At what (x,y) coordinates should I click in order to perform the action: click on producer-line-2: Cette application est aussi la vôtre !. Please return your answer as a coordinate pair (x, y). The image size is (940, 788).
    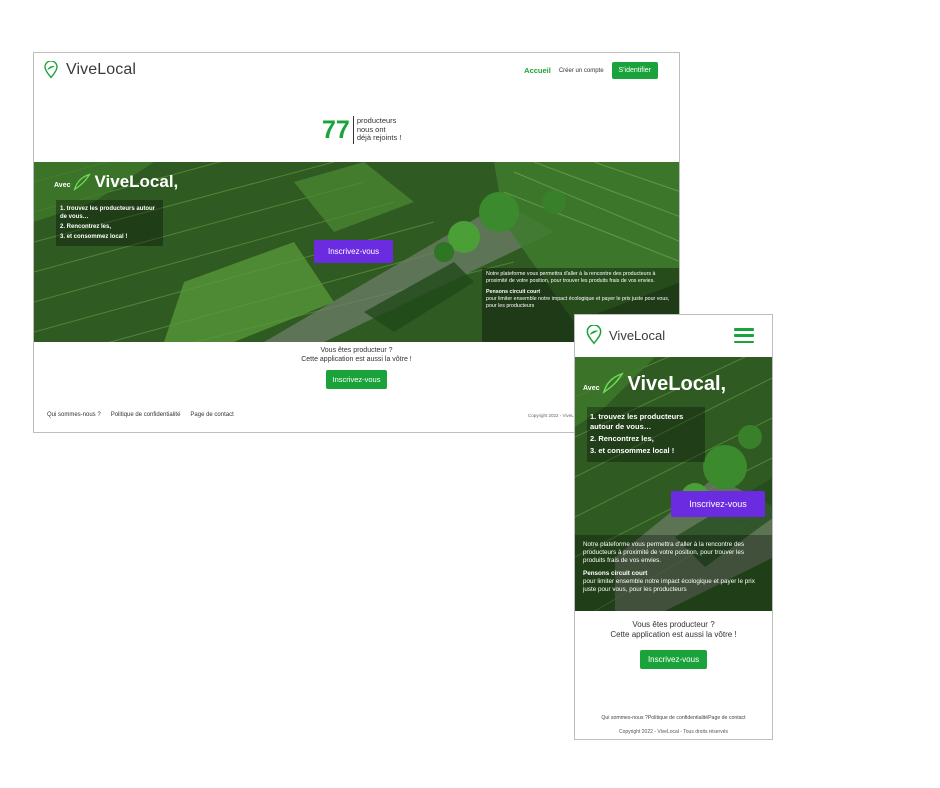
    Looking at the image, I should click on (673, 635).